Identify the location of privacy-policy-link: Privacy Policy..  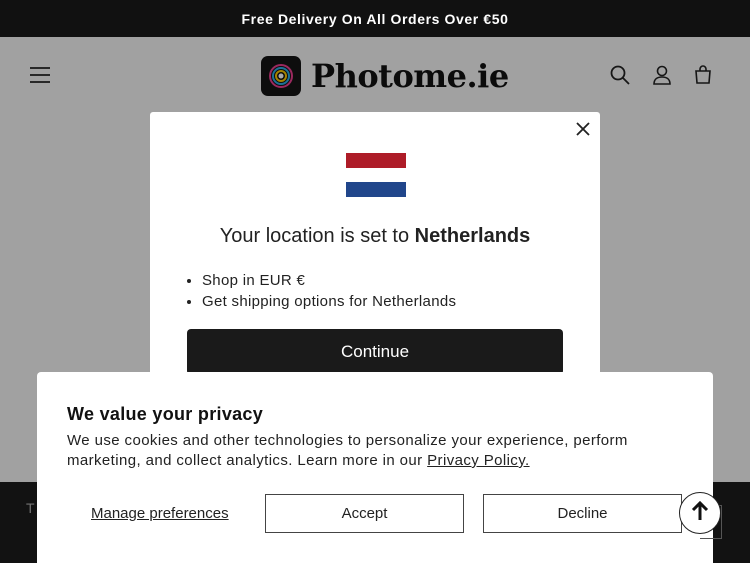
(478, 460).